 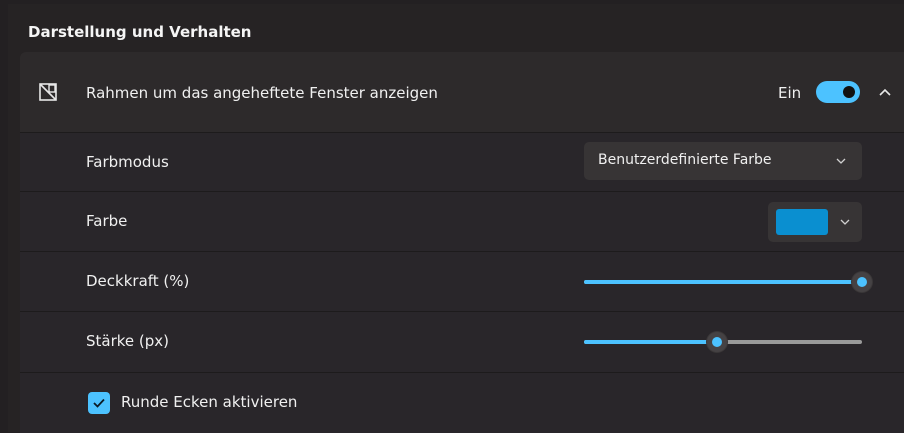 I want to click on color-picker-button, so click(x=815, y=222).